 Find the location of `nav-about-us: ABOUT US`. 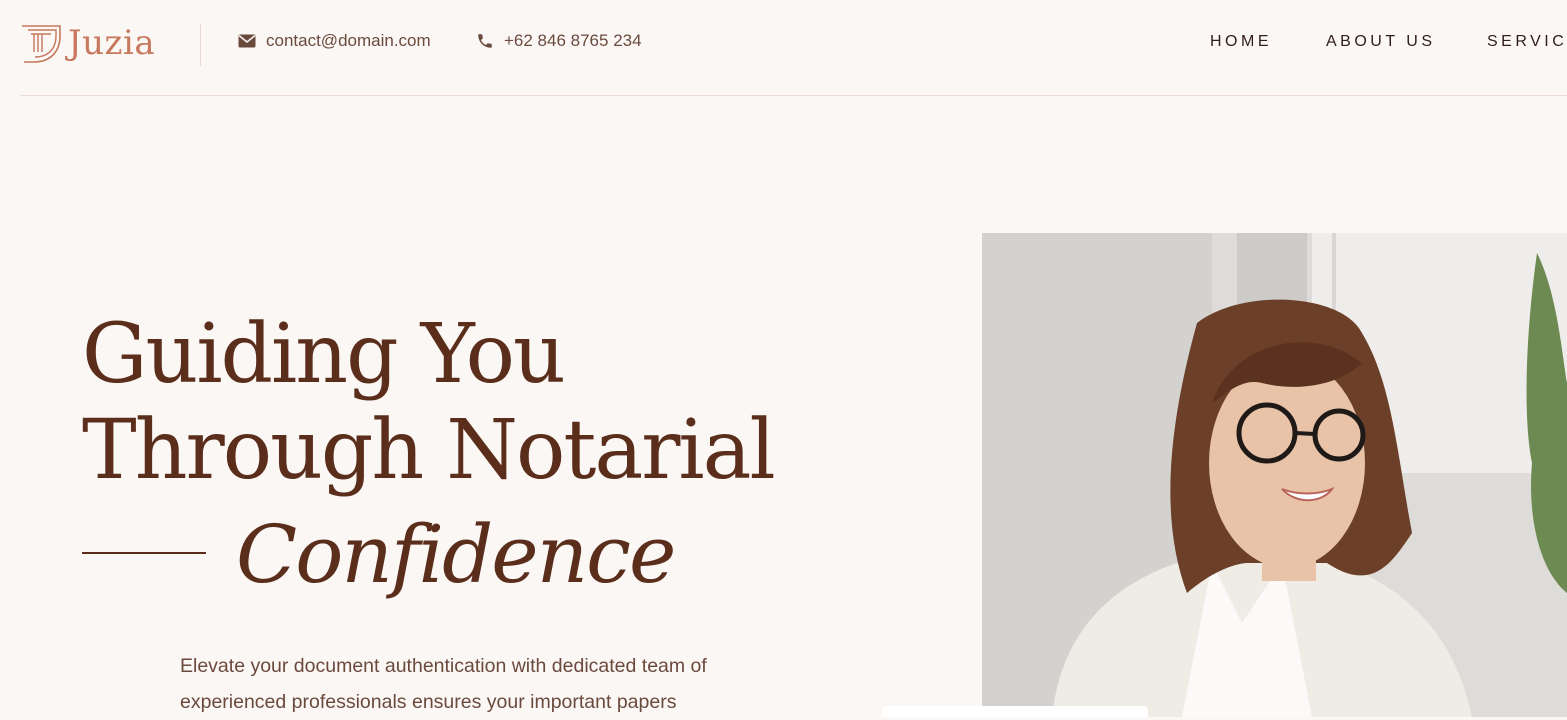

nav-about-us: ABOUT US is located at coordinates (1381, 42).